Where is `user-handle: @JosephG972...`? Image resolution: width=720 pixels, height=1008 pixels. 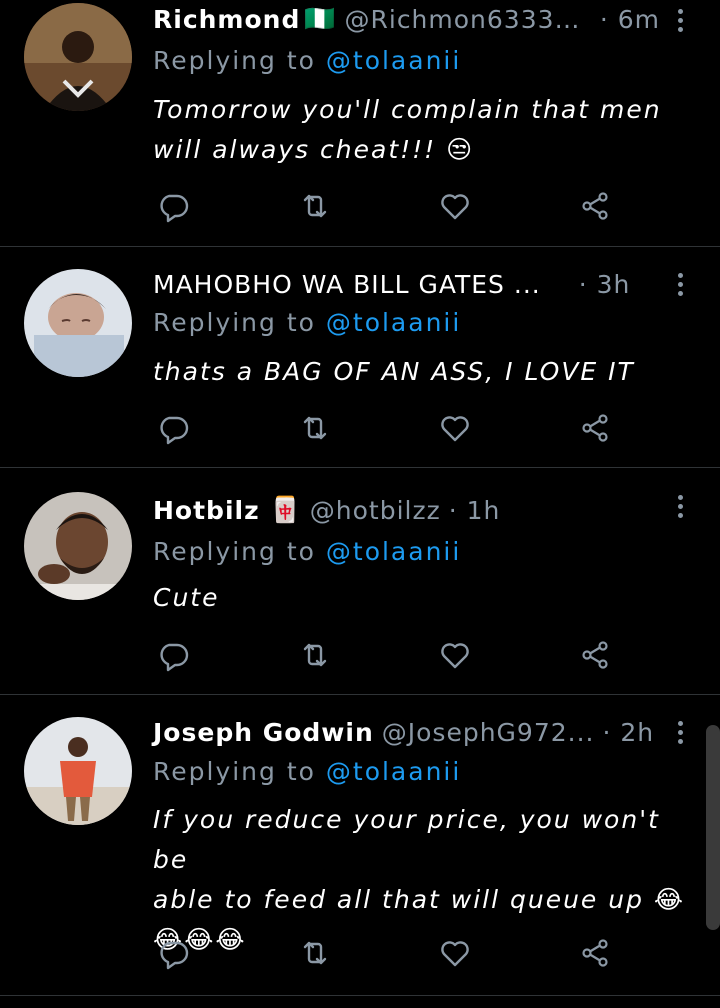
user-handle: @JosephG972... is located at coordinates (488, 732).